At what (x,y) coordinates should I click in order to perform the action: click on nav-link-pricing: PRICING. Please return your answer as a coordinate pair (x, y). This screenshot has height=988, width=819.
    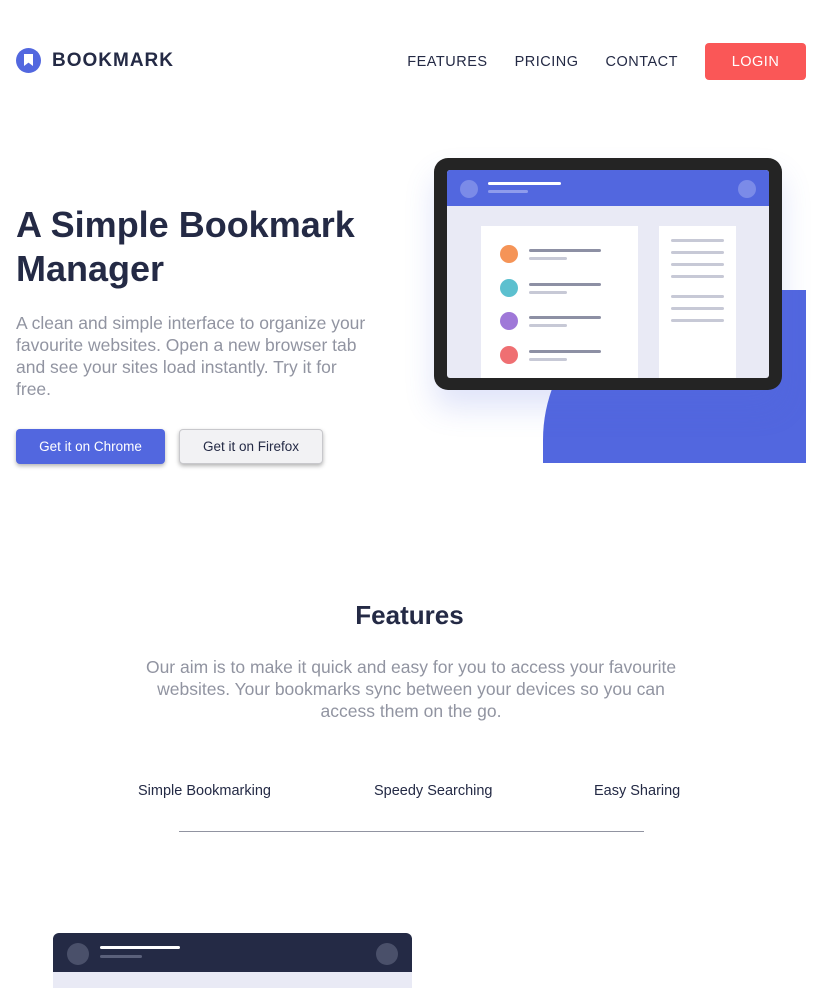
    Looking at the image, I should click on (547, 62).